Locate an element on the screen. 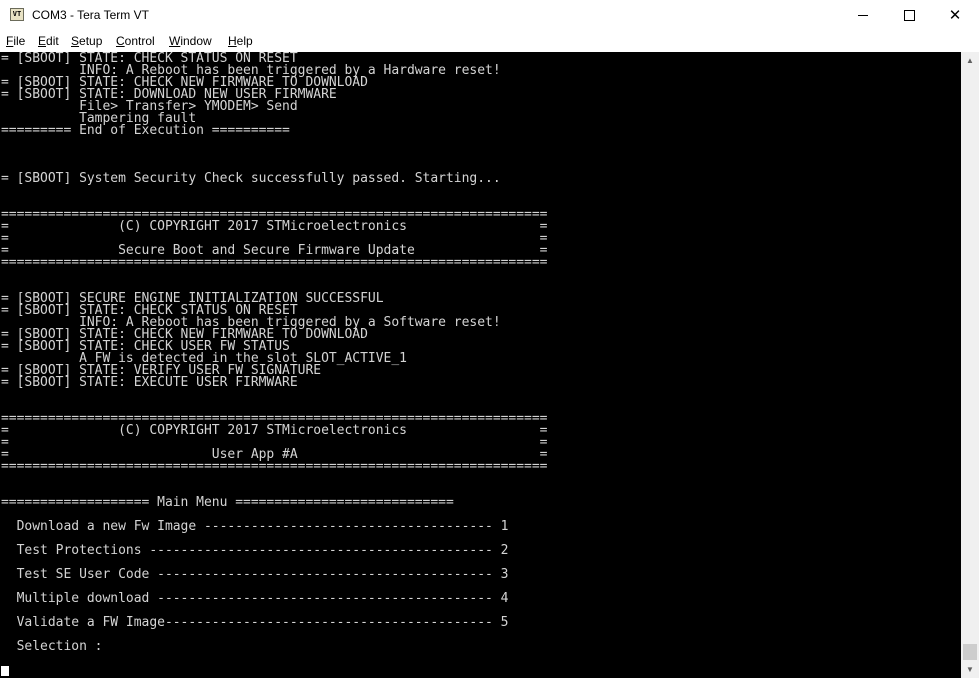  minimize-button is located at coordinates (863, 15).